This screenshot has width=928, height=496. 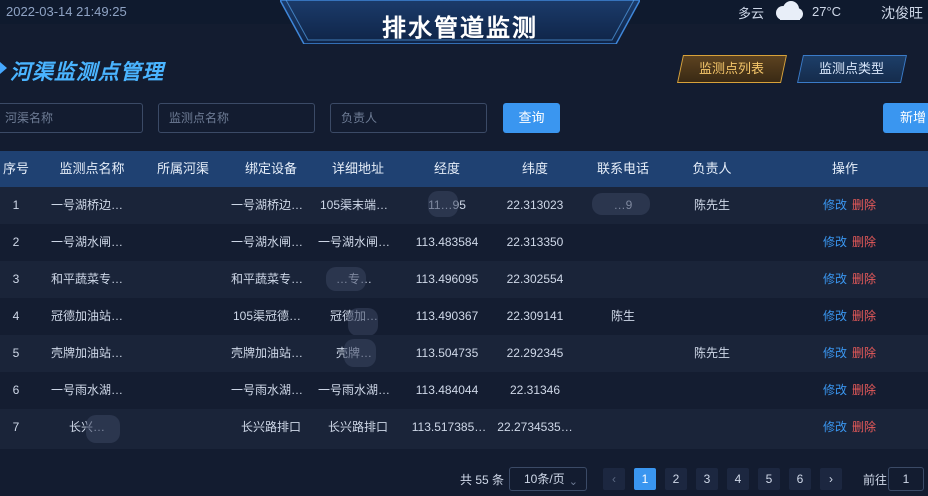 What do you see at coordinates (645, 479) in the screenshot?
I see `page-button-1: 1` at bounding box center [645, 479].